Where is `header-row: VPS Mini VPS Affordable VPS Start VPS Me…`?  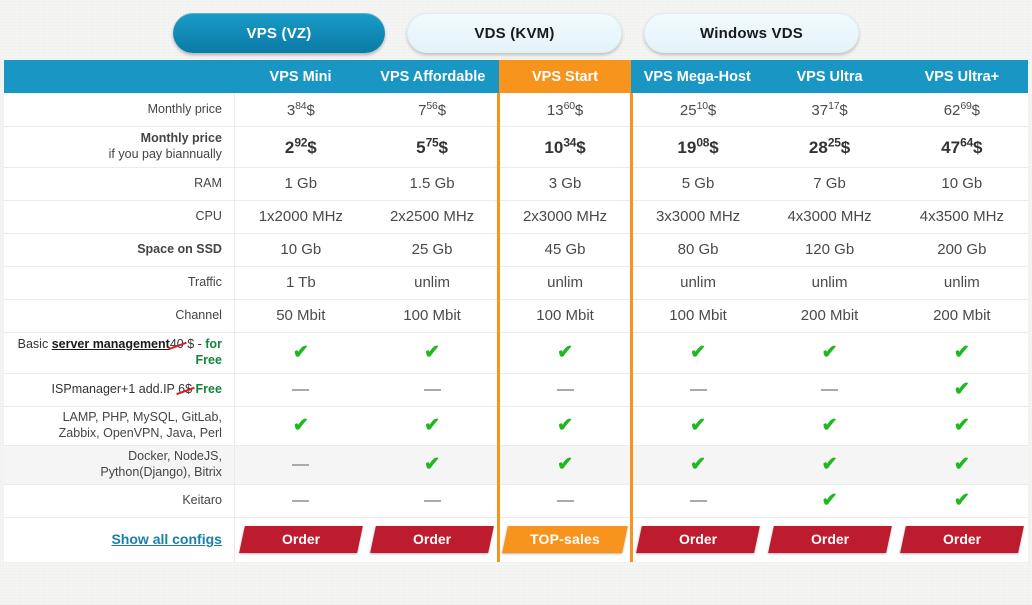
header-row: VPS Mini VPS Affordable VPS Start VPS Me… is located at coordinates (516, 76).